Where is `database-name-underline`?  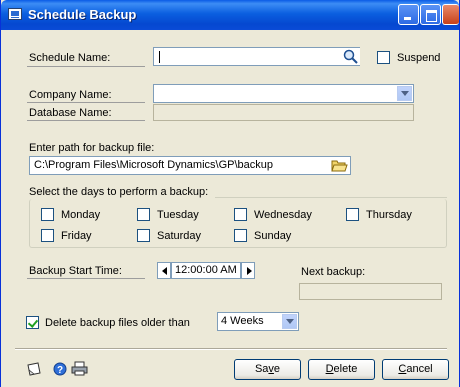 database-name-underline is located at coordinates (86, 120).